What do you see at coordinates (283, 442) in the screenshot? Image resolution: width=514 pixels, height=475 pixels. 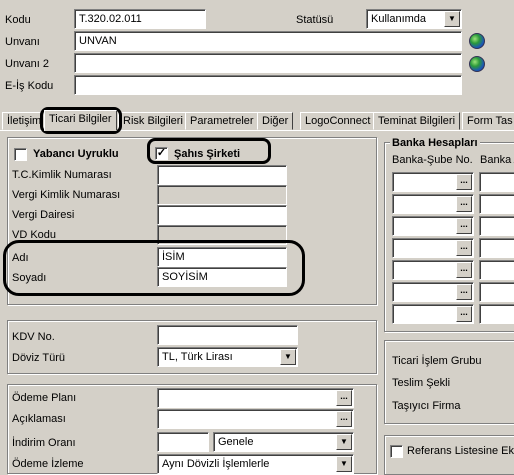 I see `indirim-select: Genele ▼` at bounding box center [283, 442].